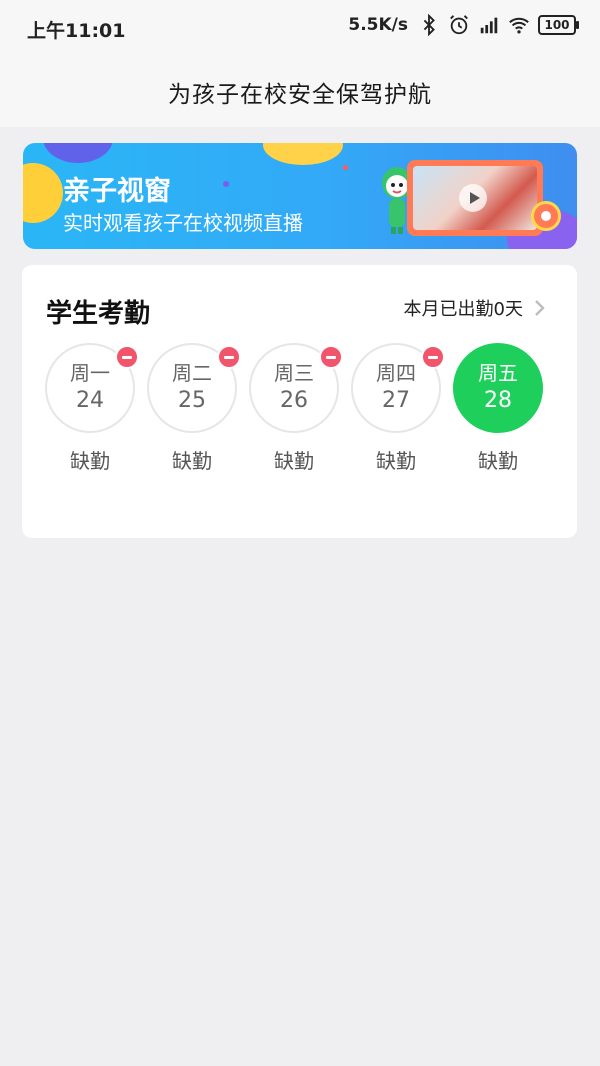 The width and height of the screenshot is (600, 1066). I want to click on page-header: 为孩子在校安全保驾护航, so click(300, 91).